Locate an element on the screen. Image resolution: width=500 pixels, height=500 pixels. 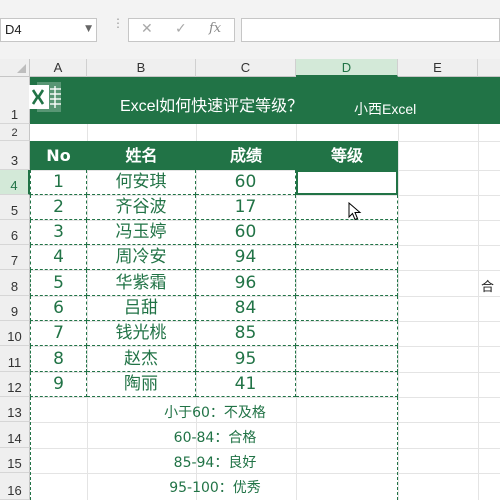
row-header-11: 11 is located at coordinates (15, 359).